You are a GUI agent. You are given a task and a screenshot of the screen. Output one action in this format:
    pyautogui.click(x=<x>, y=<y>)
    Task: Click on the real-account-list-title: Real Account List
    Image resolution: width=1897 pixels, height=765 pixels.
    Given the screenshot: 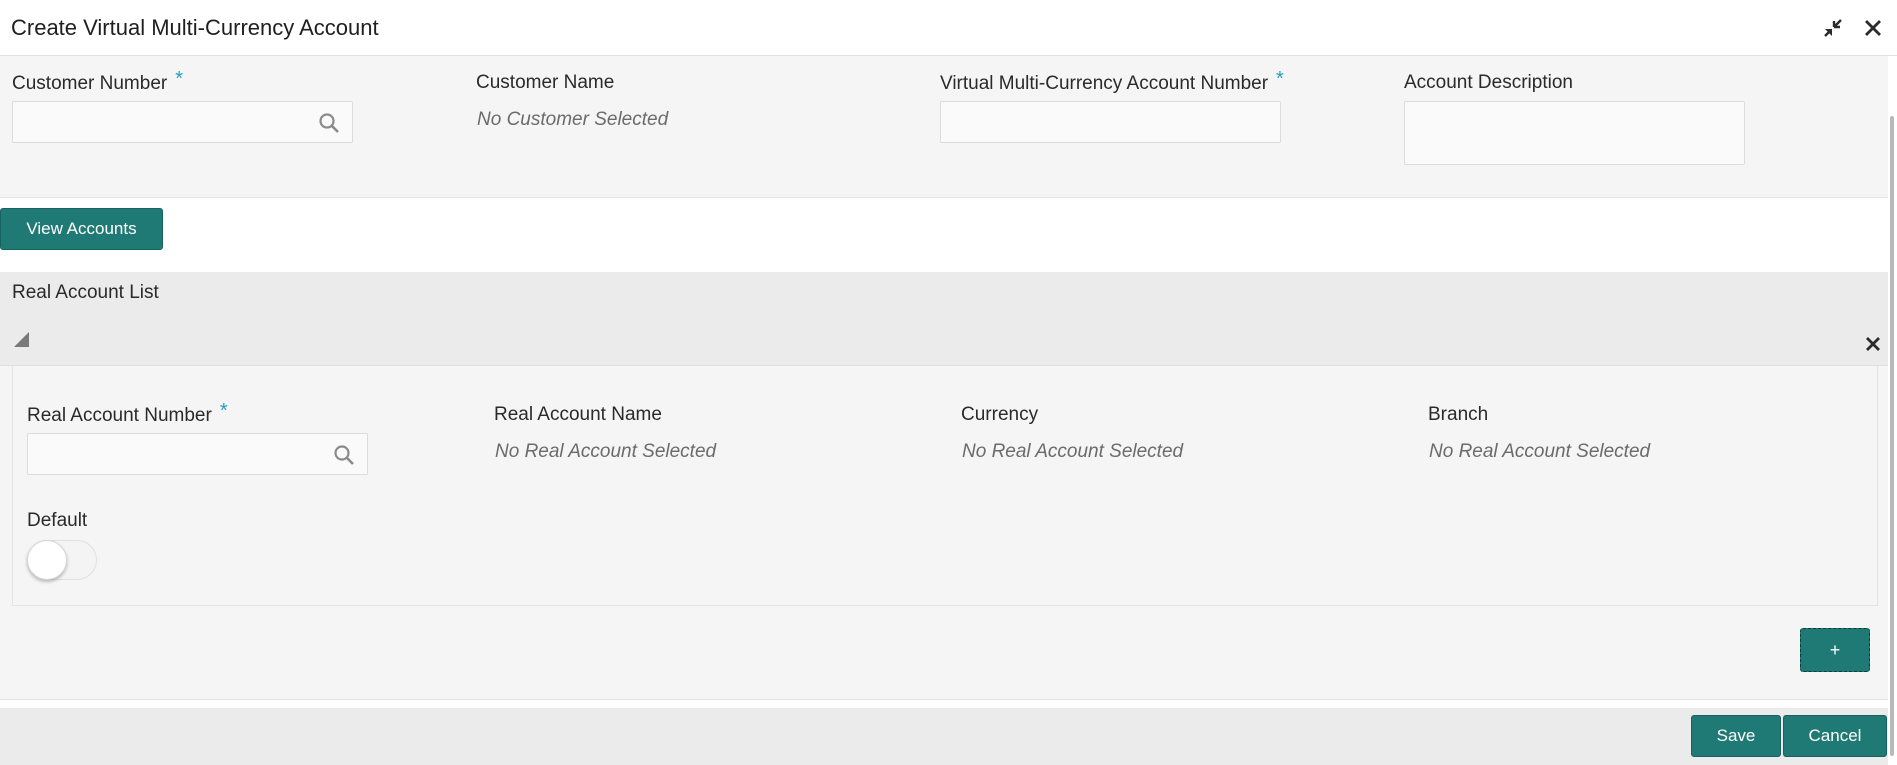 What is the action you would take?
    pyautogui.click(x=85, y=292)
    